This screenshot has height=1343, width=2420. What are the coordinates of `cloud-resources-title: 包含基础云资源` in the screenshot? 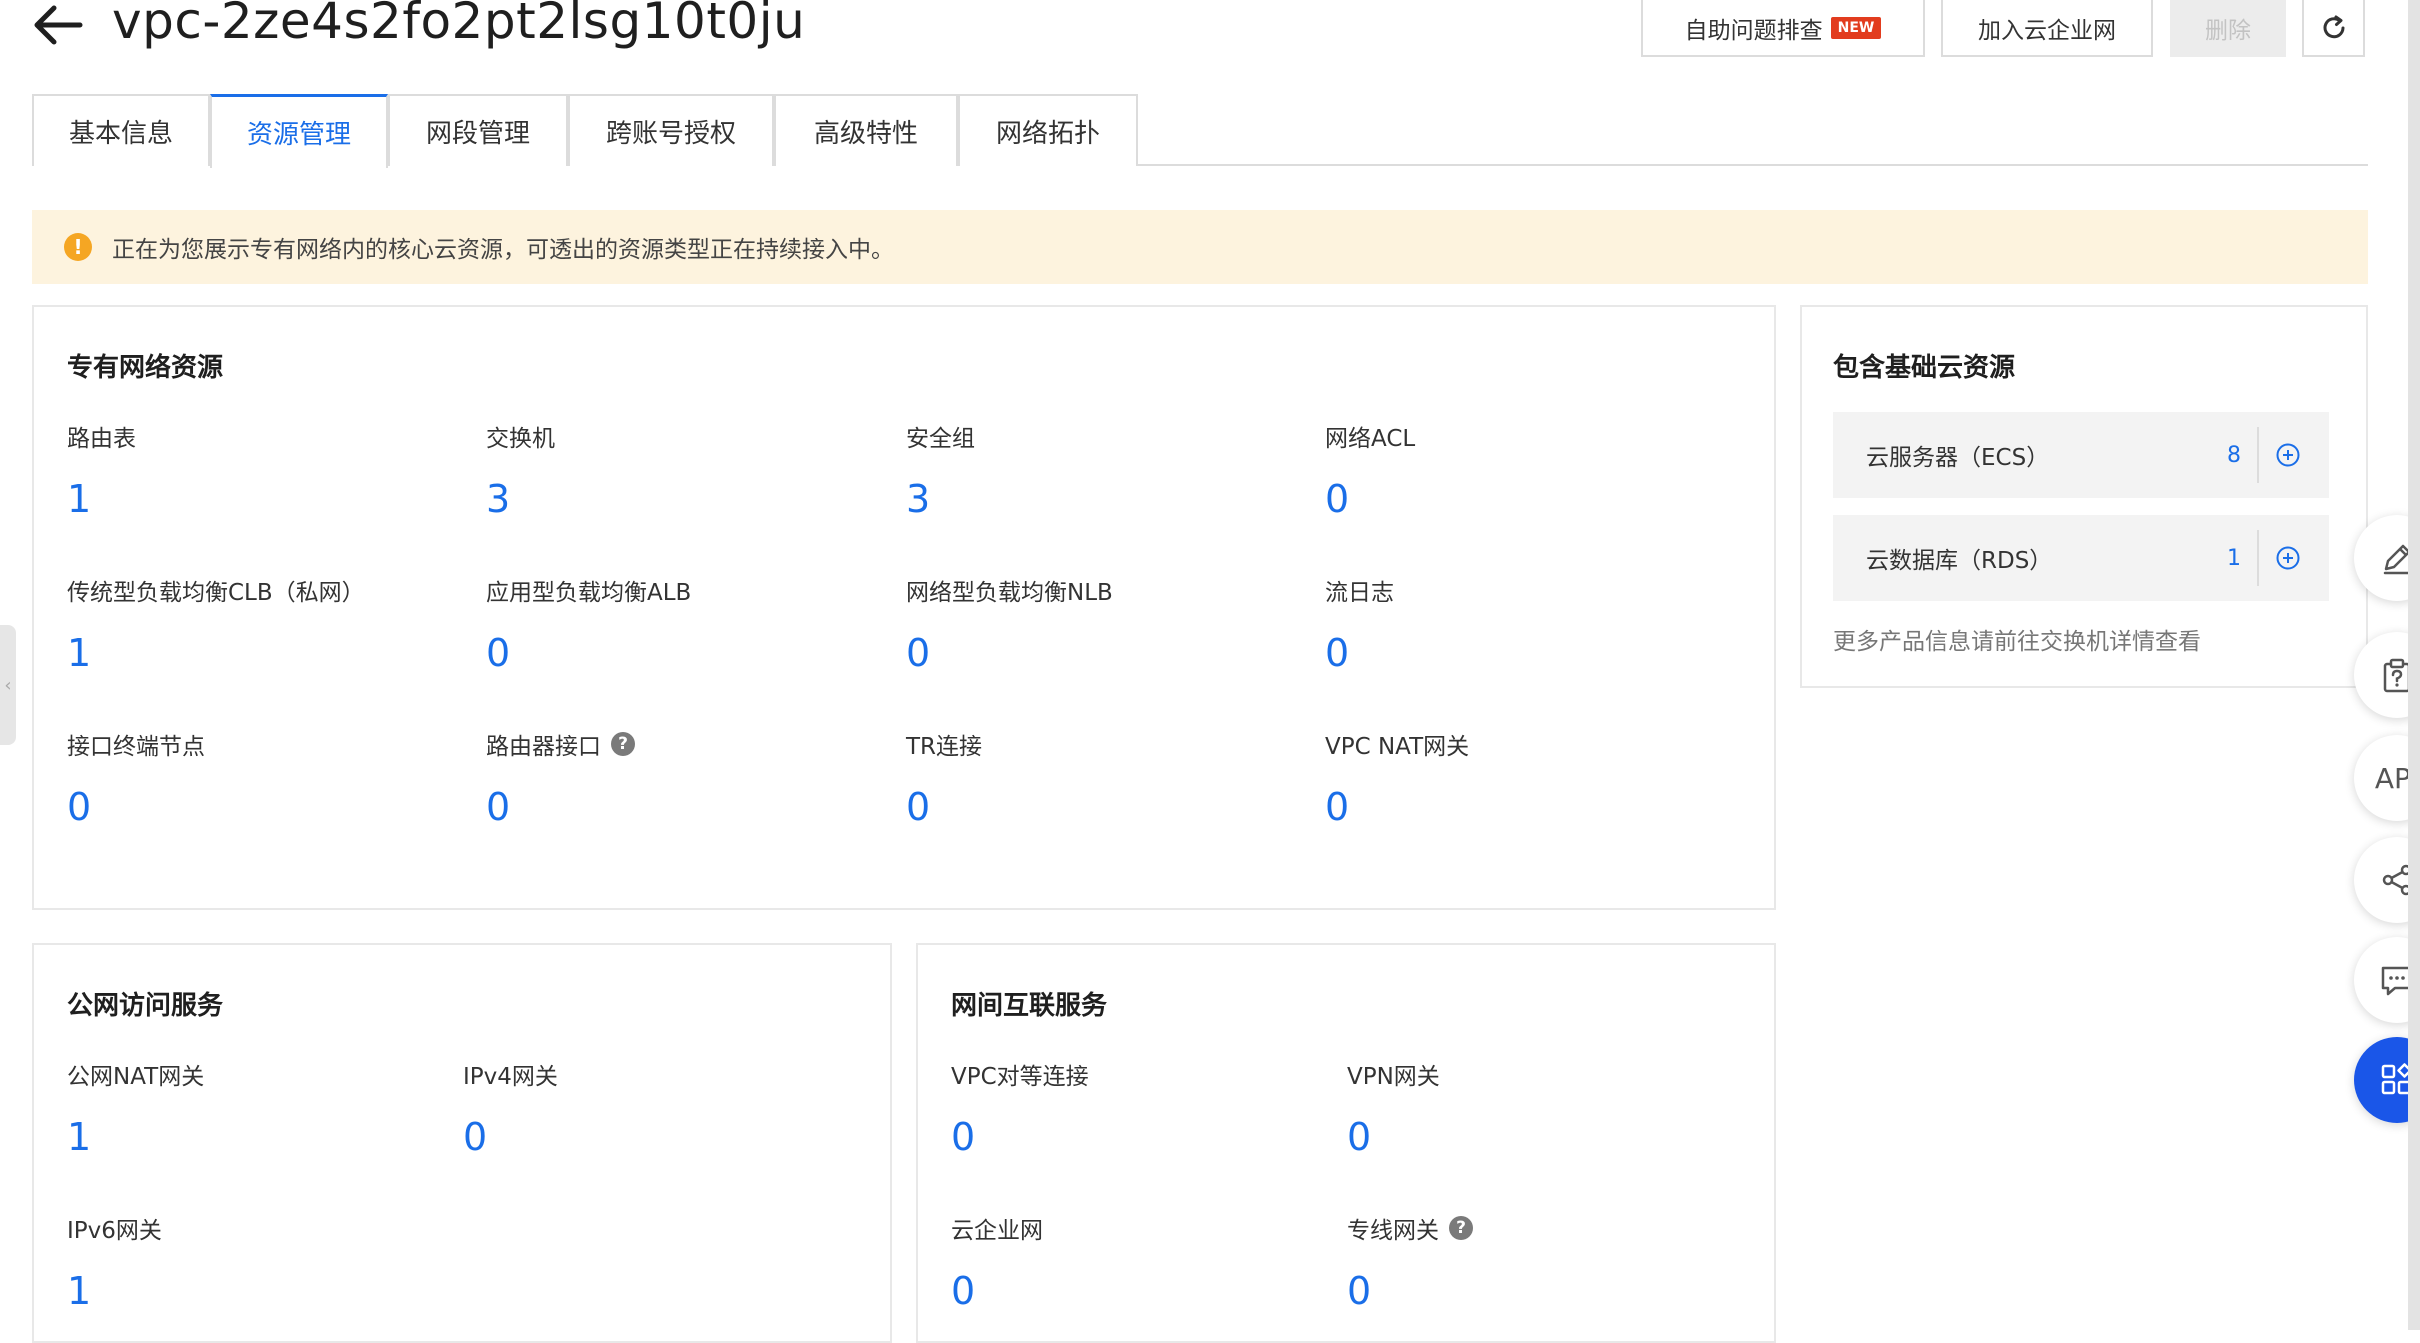 It's located at (1924, 368).